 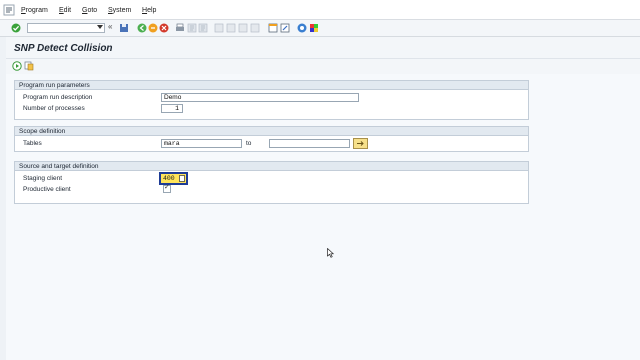 What do you see at coordinates (89, 10) in the screenshot?
I see `menu-goto: Goto` at bounding box center [89, 10].